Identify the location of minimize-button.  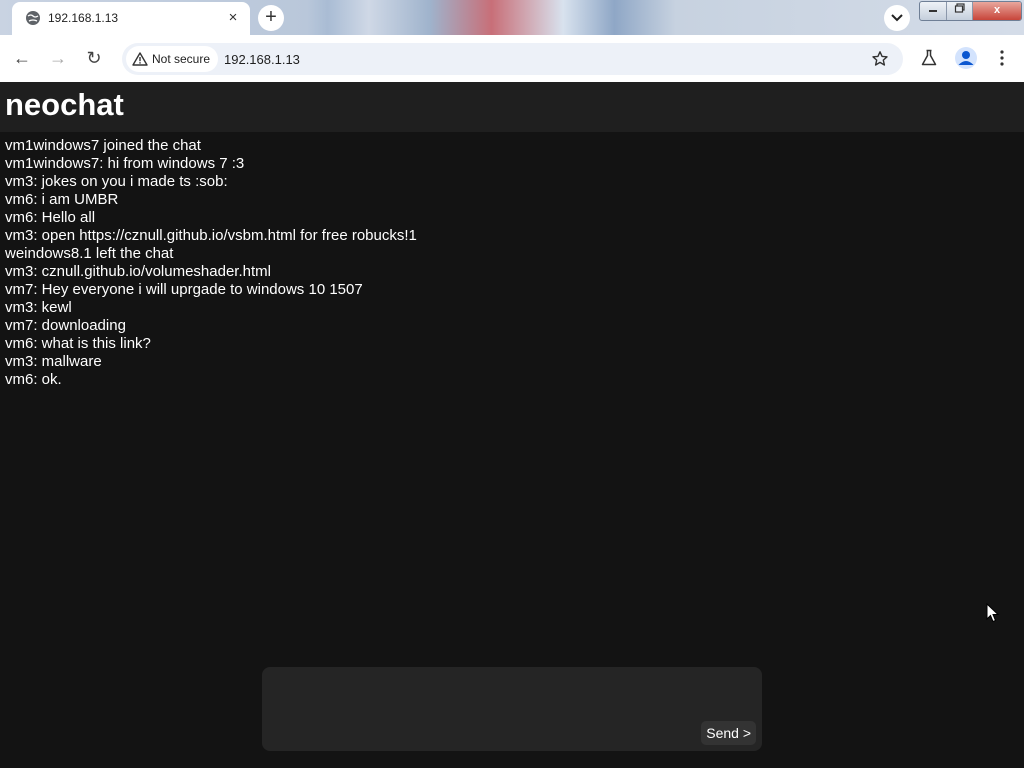
(933, 11).